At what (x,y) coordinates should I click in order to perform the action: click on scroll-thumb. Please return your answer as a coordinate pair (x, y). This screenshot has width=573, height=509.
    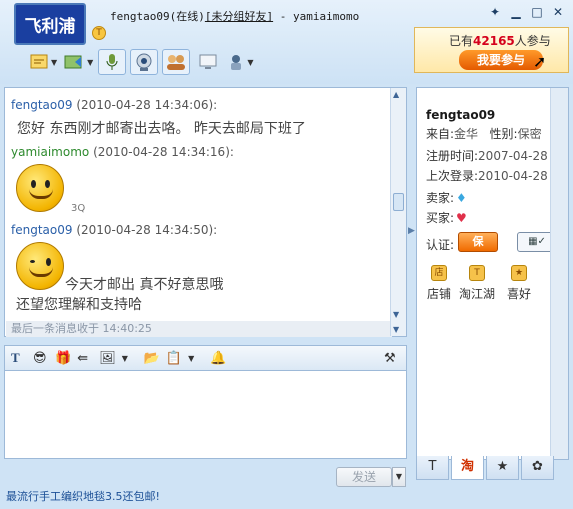
    Looking at the image, I should click on (398, 202).